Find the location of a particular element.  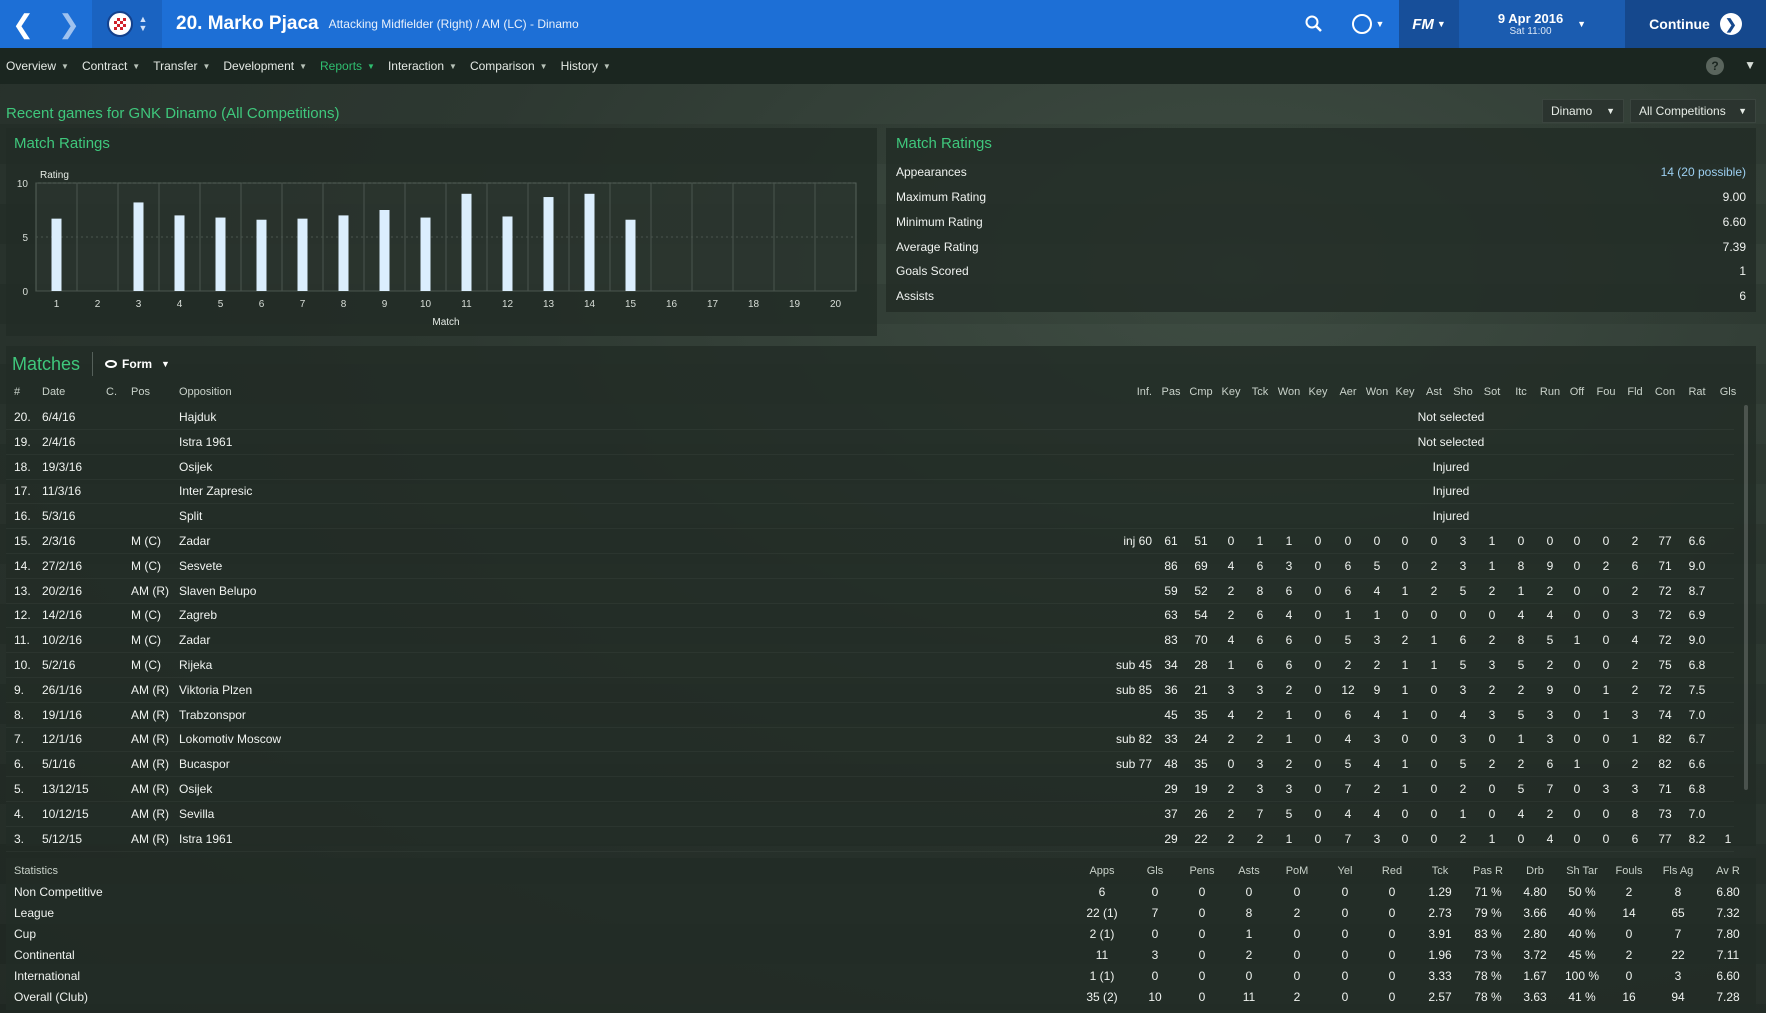

opposition-link: Slaven Belupo is located at coordinates (309, 591).